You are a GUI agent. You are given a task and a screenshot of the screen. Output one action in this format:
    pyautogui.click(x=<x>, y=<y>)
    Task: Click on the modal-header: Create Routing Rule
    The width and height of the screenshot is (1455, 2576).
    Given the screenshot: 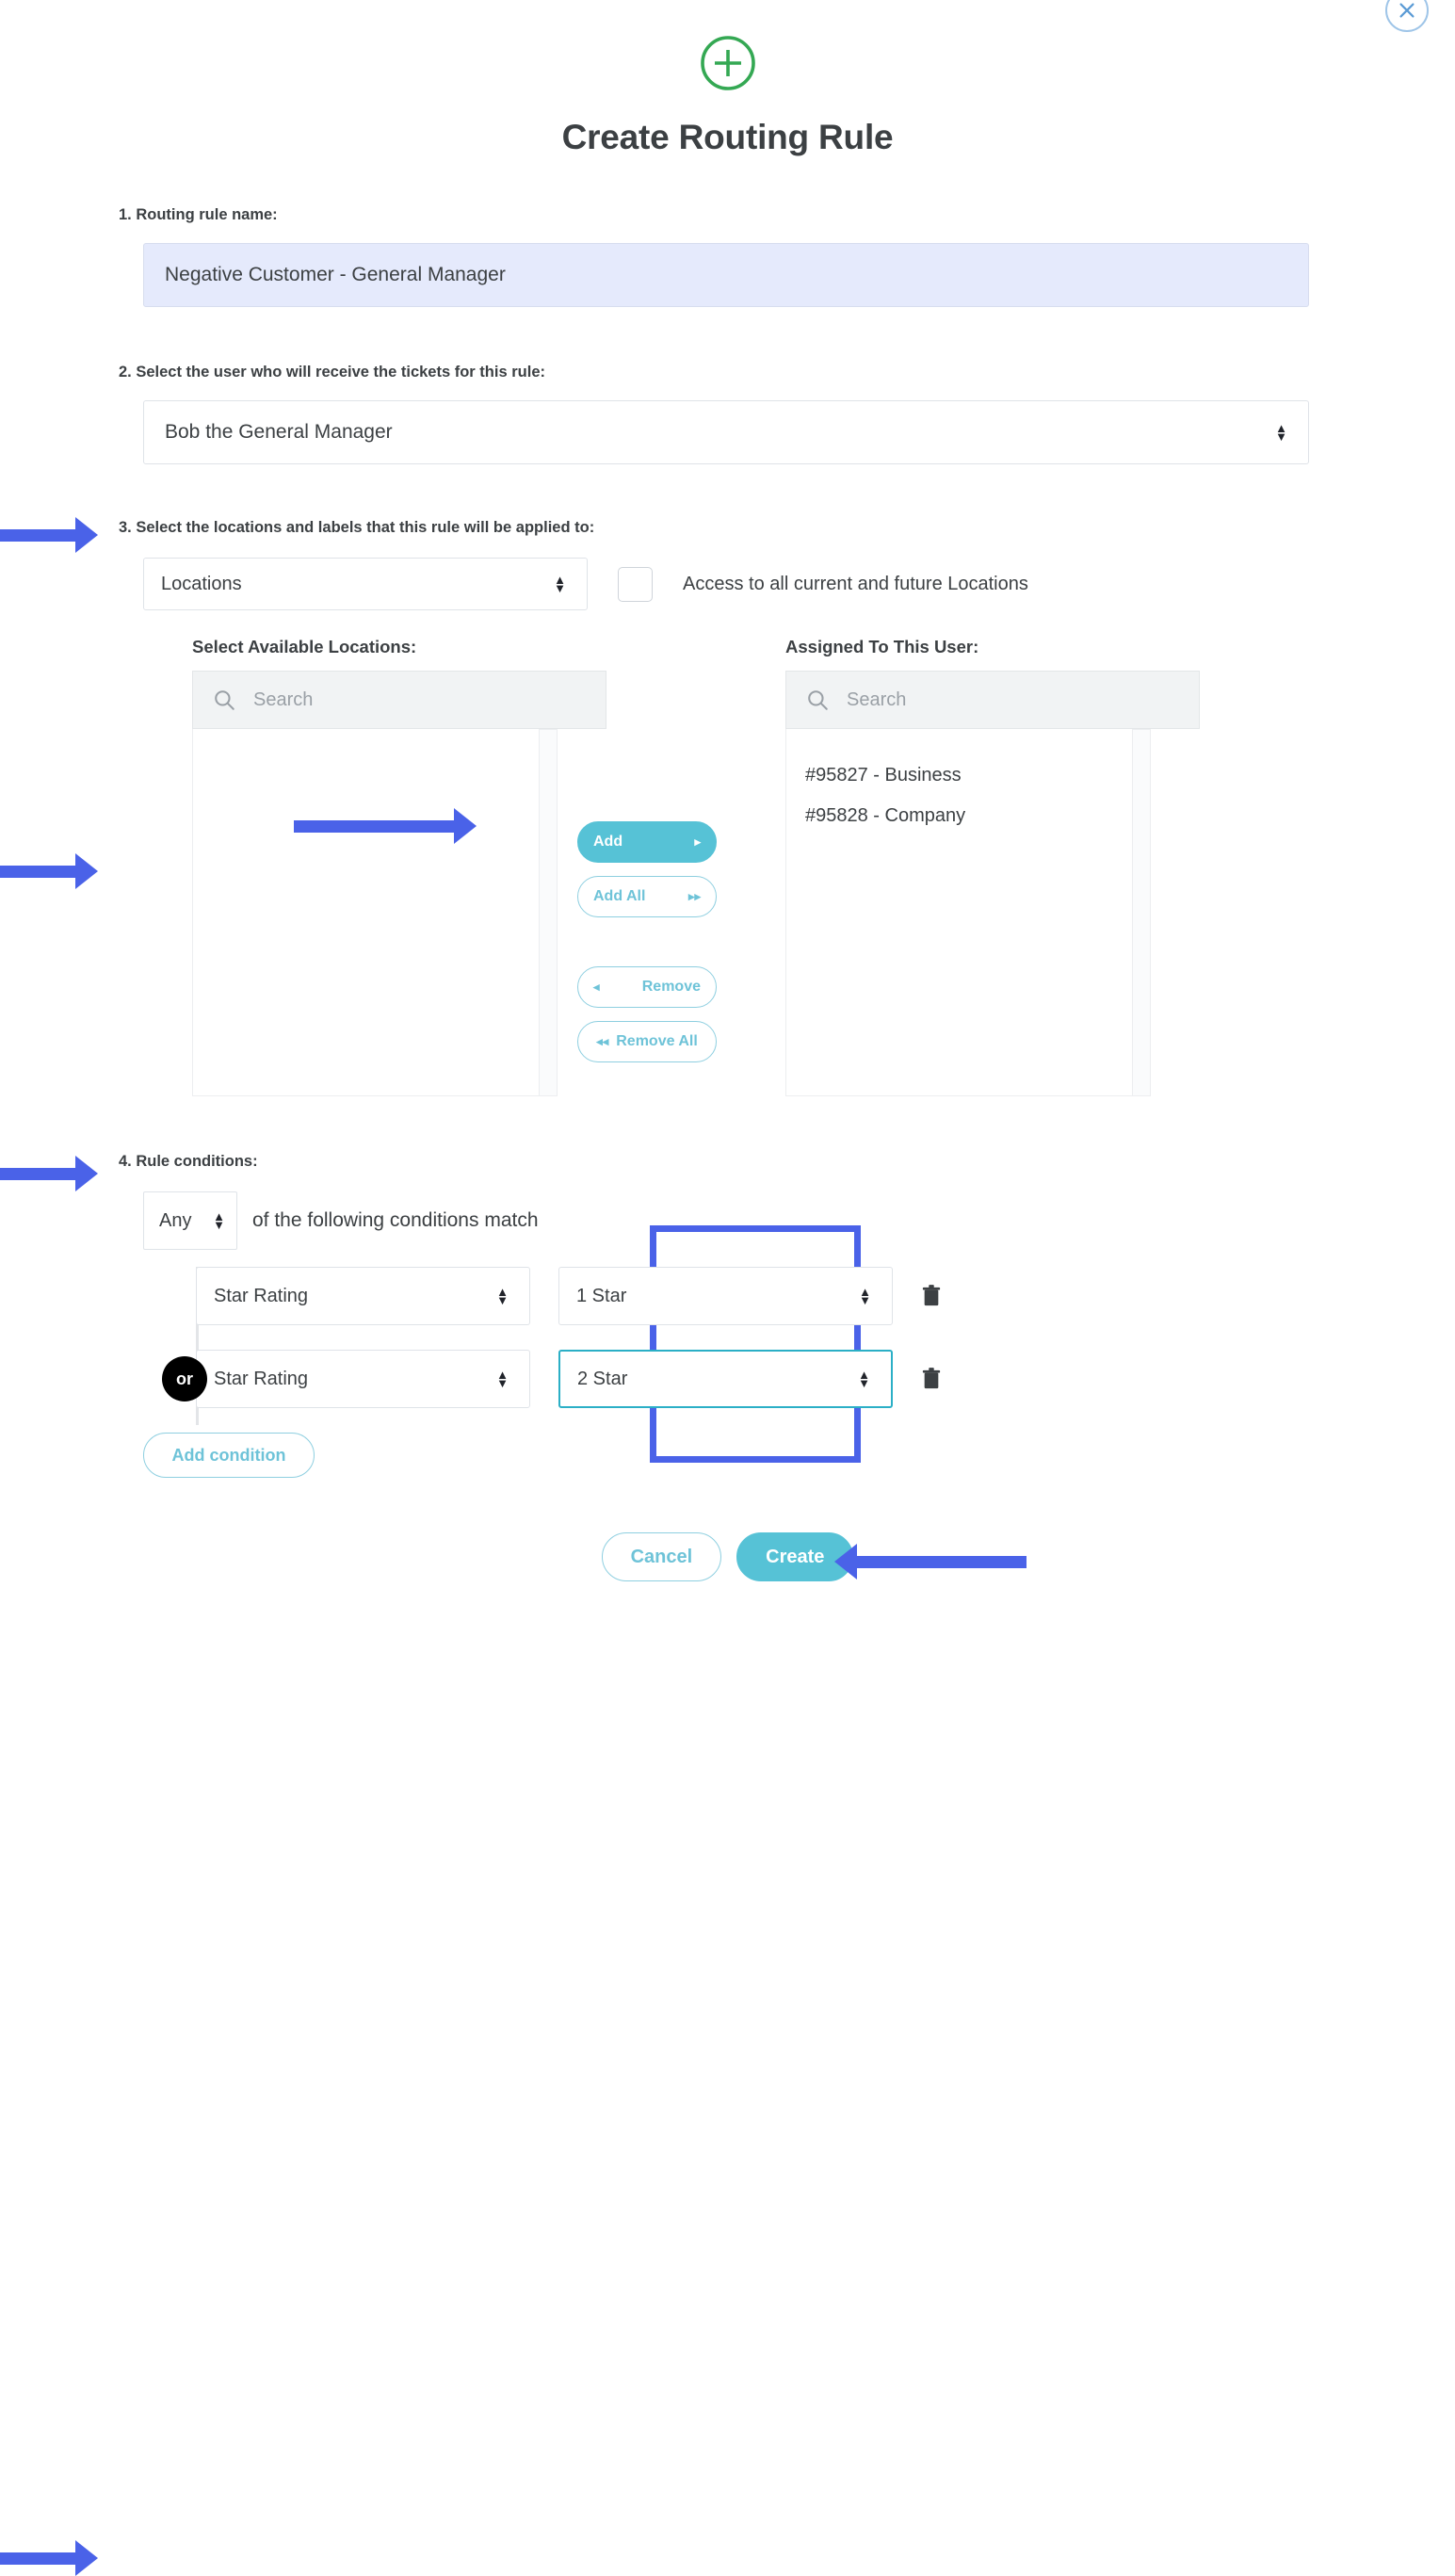 What is the action you would take?
    pyautogui.click(x=727, y=78)
    